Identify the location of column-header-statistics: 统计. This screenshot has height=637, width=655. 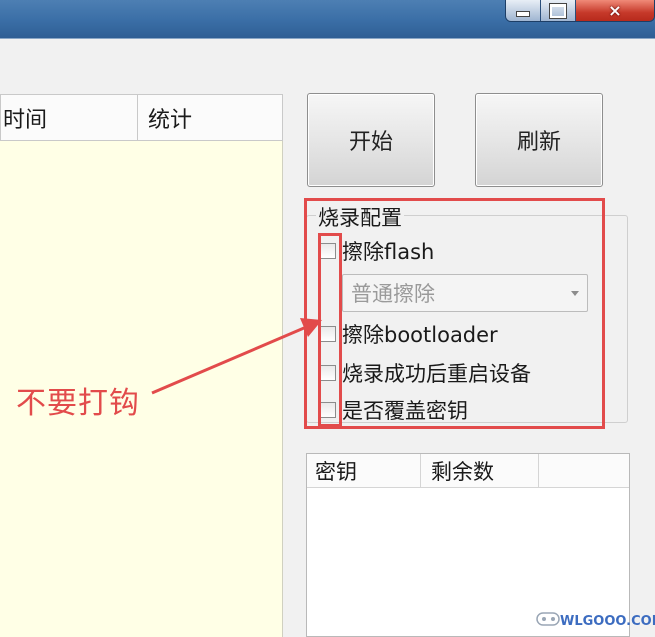
(170, 117).